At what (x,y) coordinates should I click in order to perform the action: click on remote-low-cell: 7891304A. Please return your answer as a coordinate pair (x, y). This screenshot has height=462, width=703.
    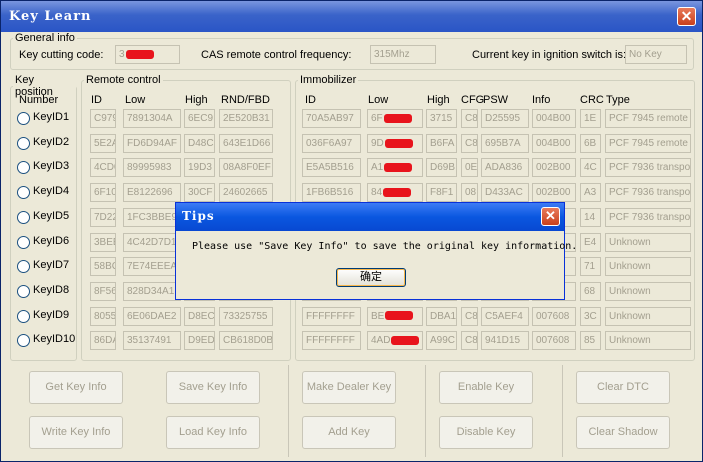
    Looking at the image, I should click on (152, 118).